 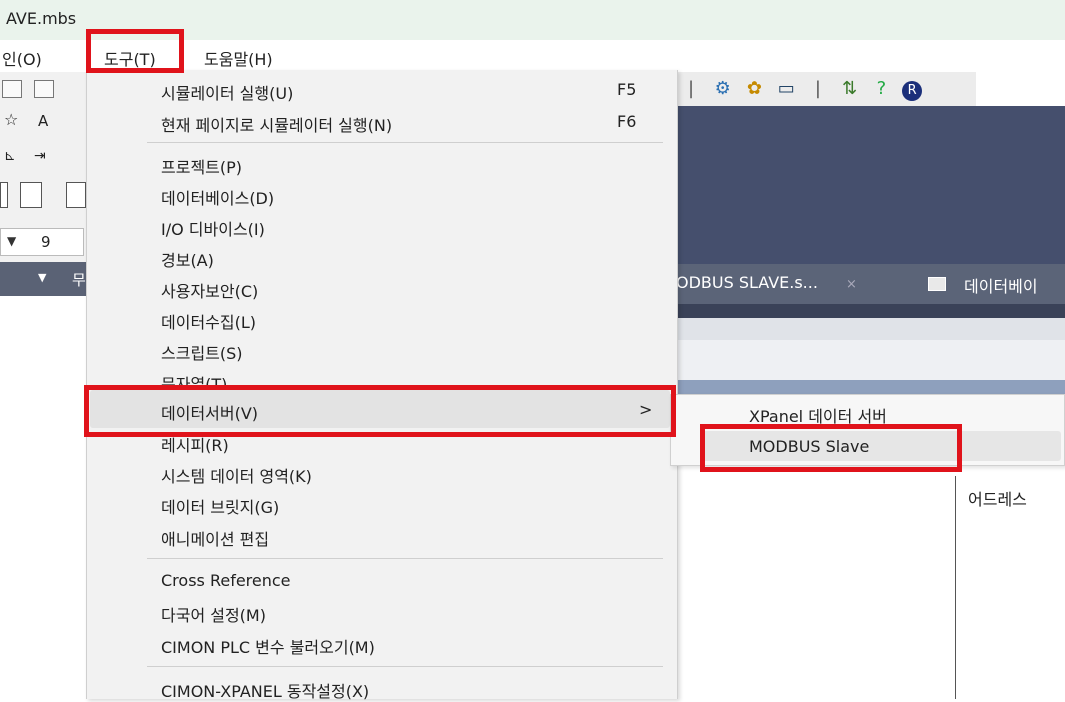 I want to click on panel-body, so click(x=870, y=360).